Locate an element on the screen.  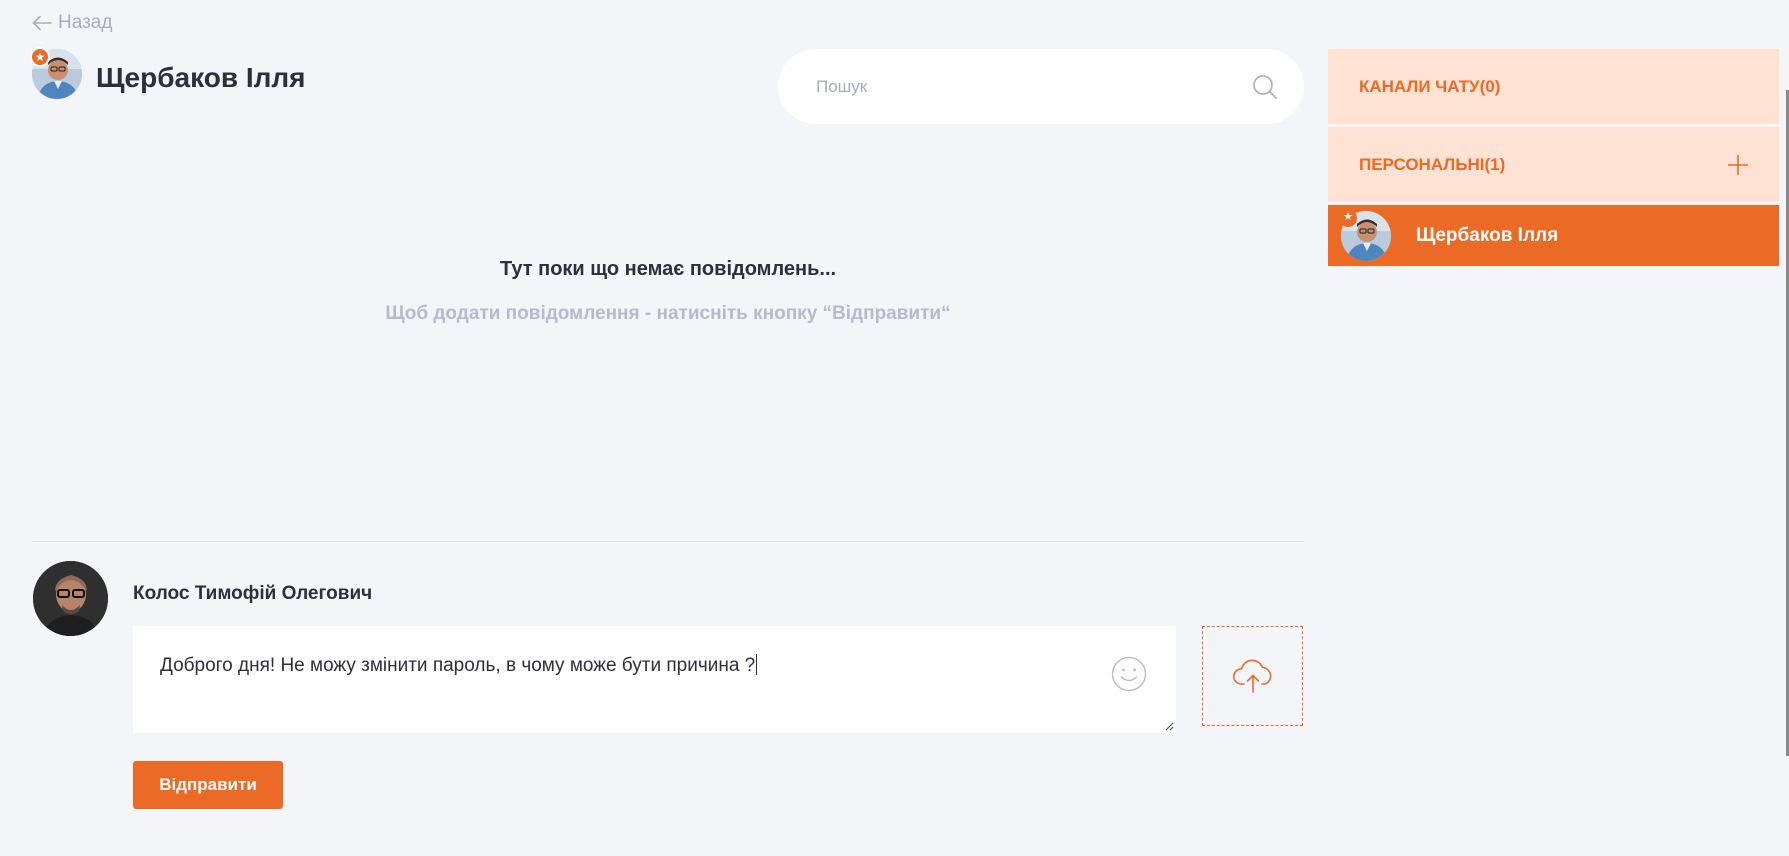
contact-item: ★ Щербаков Ілля is located at coordinates (1553, 235).